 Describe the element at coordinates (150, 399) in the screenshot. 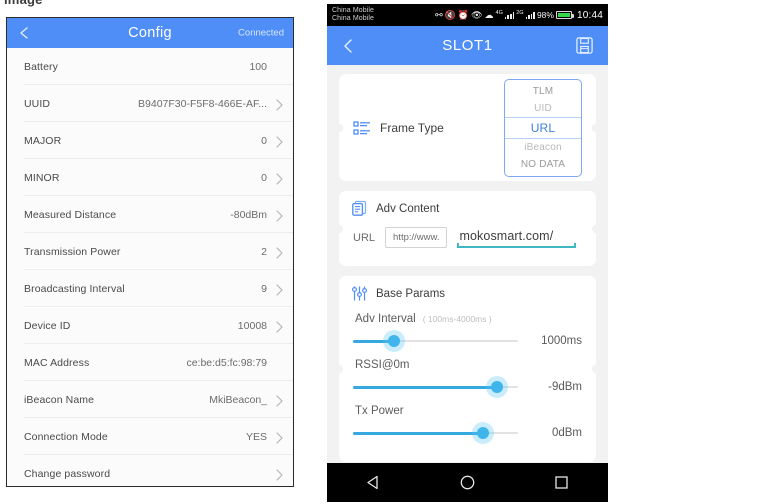

I see `config-row-ibeacon-name: iBeacon Name MkiBeacon_` at that location.